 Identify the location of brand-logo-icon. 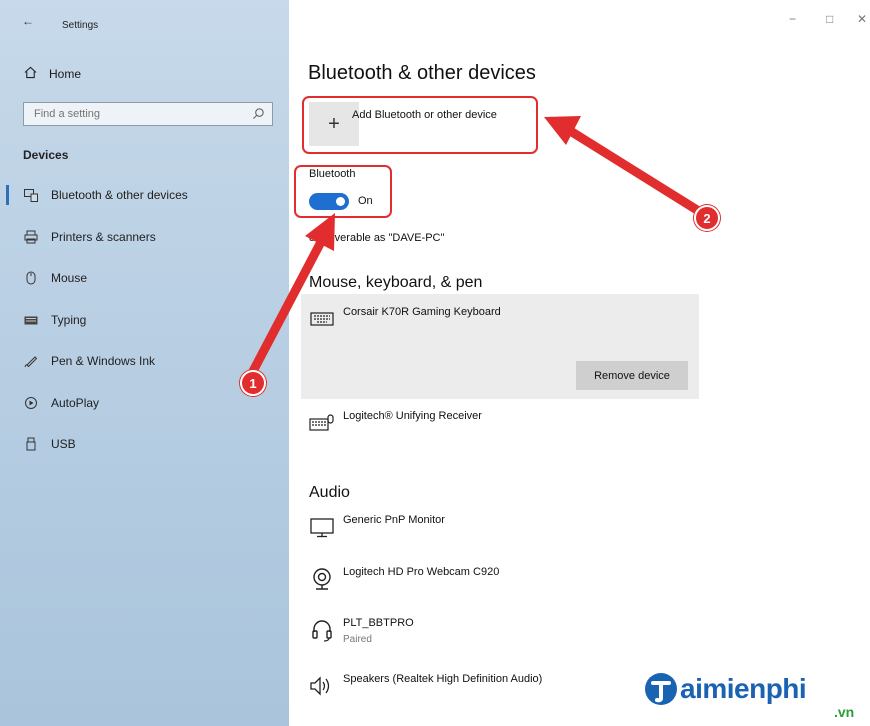
(661, 689).